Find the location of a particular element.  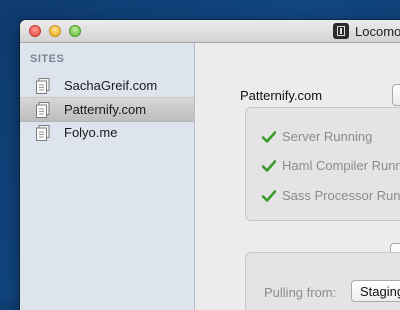

sidebar-item-folyo: Folyo.me is located at coordinates (107, 132).